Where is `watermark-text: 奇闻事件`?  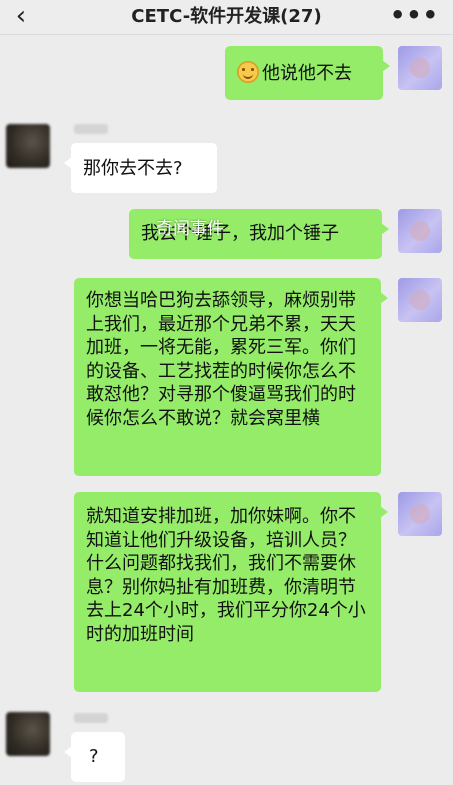 watermark-text: 奇闻事件 is located at coordinates (190, 229).